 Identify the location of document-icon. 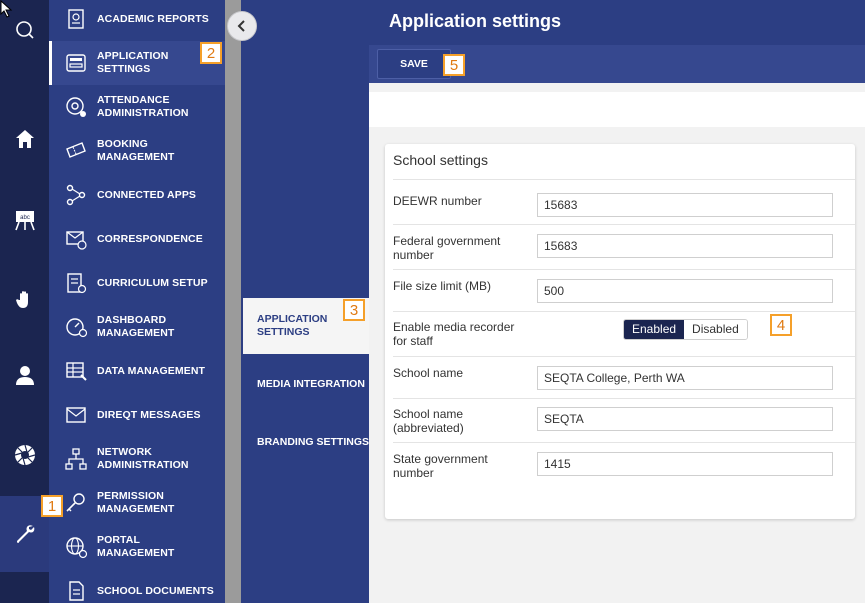
(76, 590).